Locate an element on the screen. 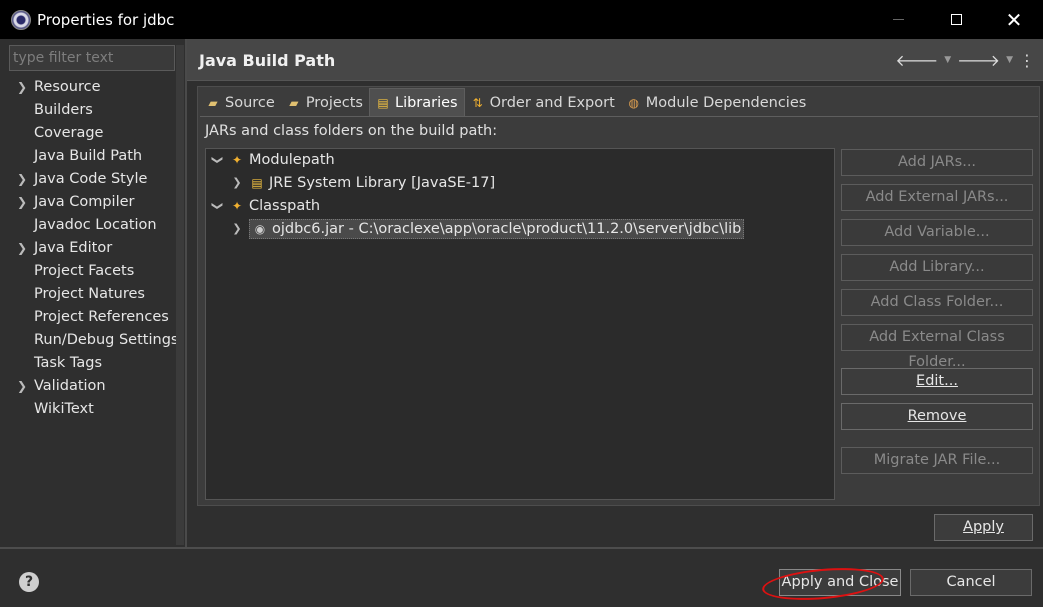 This screenshot has width=1043, height=607. module-icon: ◍ is located at coordinates (634, 102).